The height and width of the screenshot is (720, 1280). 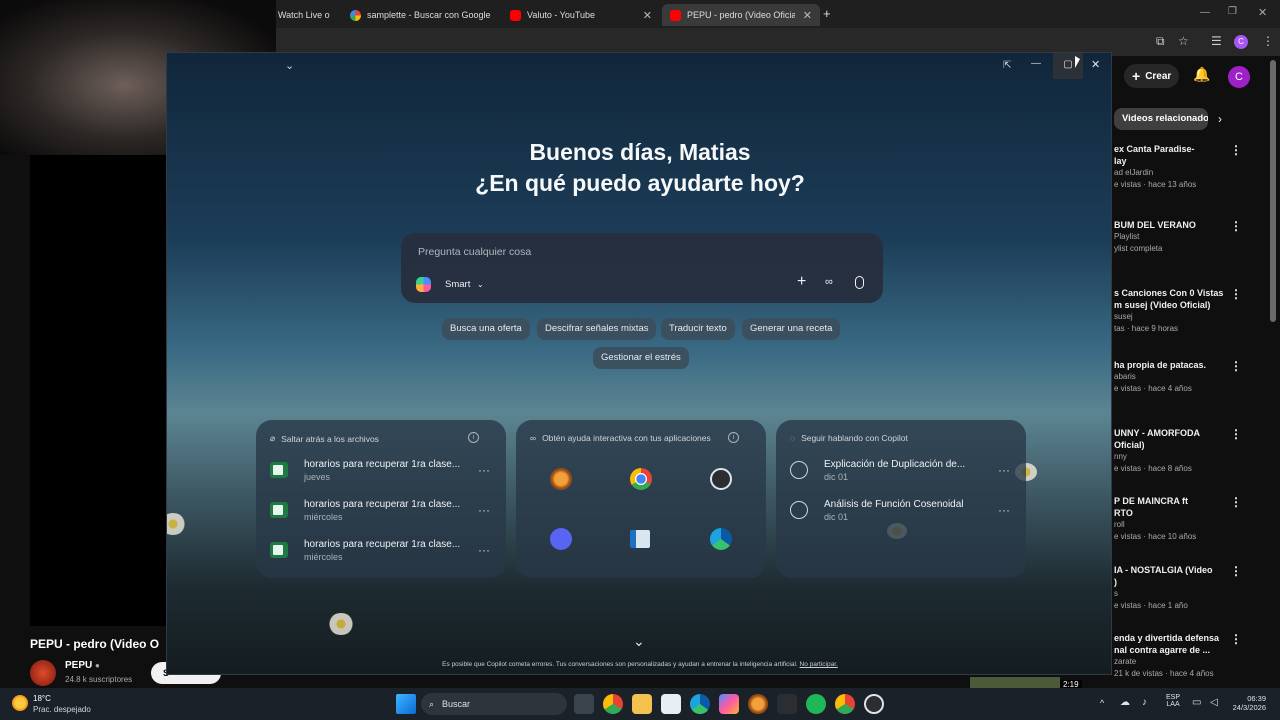 What do you see at coordinates (1173, 701) in the screenshot?
I see `language-indicator: ESP LAA` at bounding box center [1173, 701].